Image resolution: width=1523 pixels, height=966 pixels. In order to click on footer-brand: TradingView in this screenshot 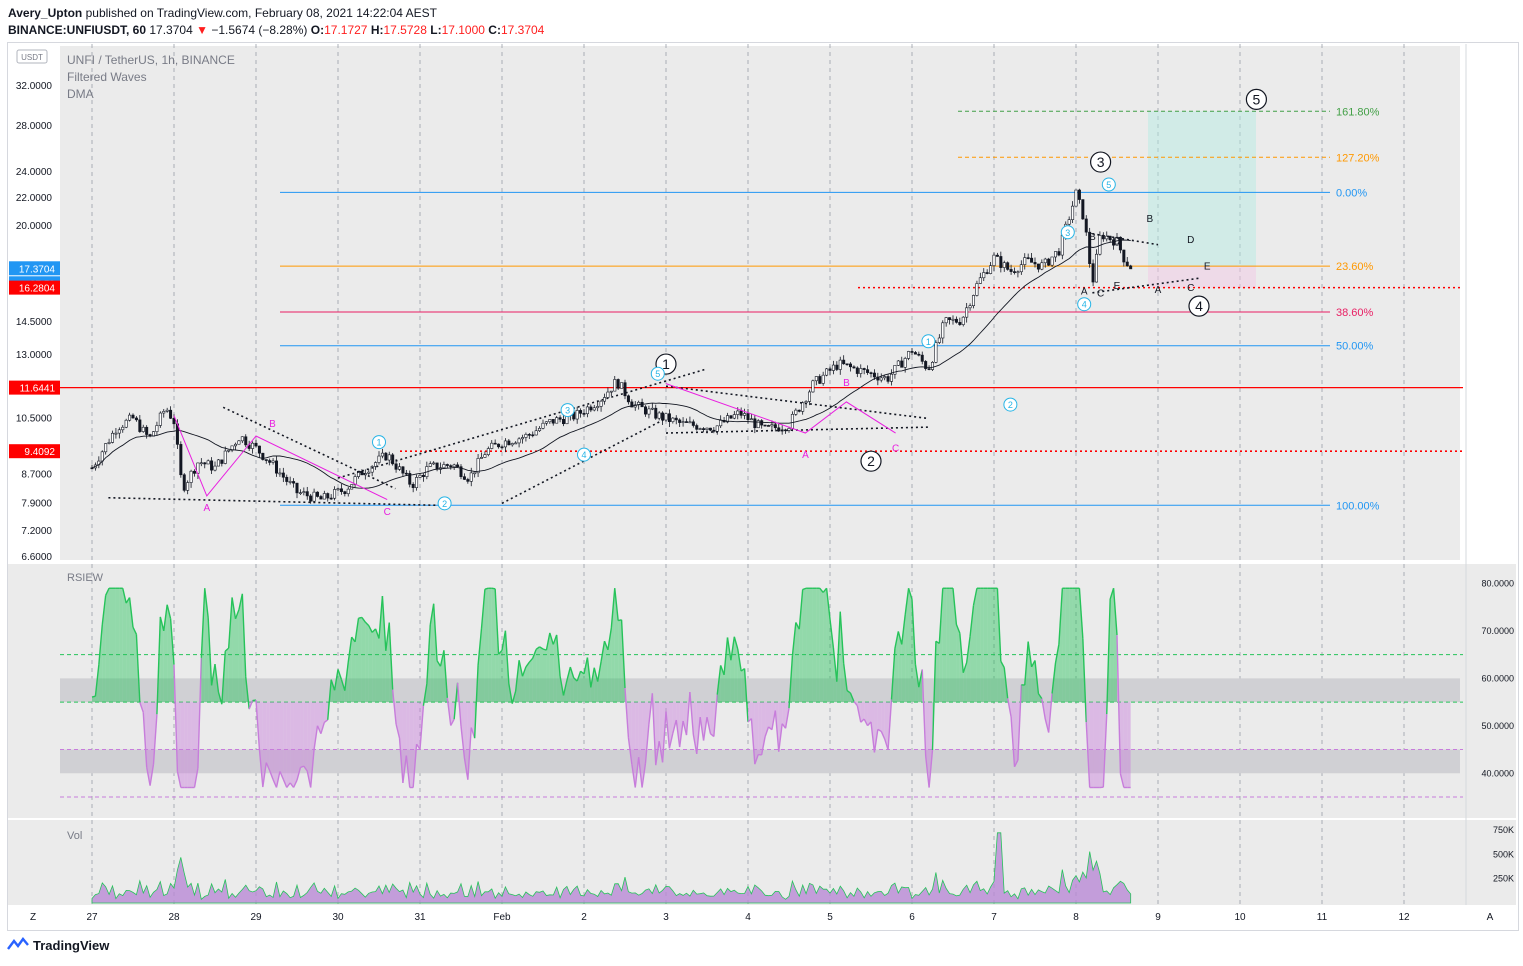, I will do `click(58, 945)`.